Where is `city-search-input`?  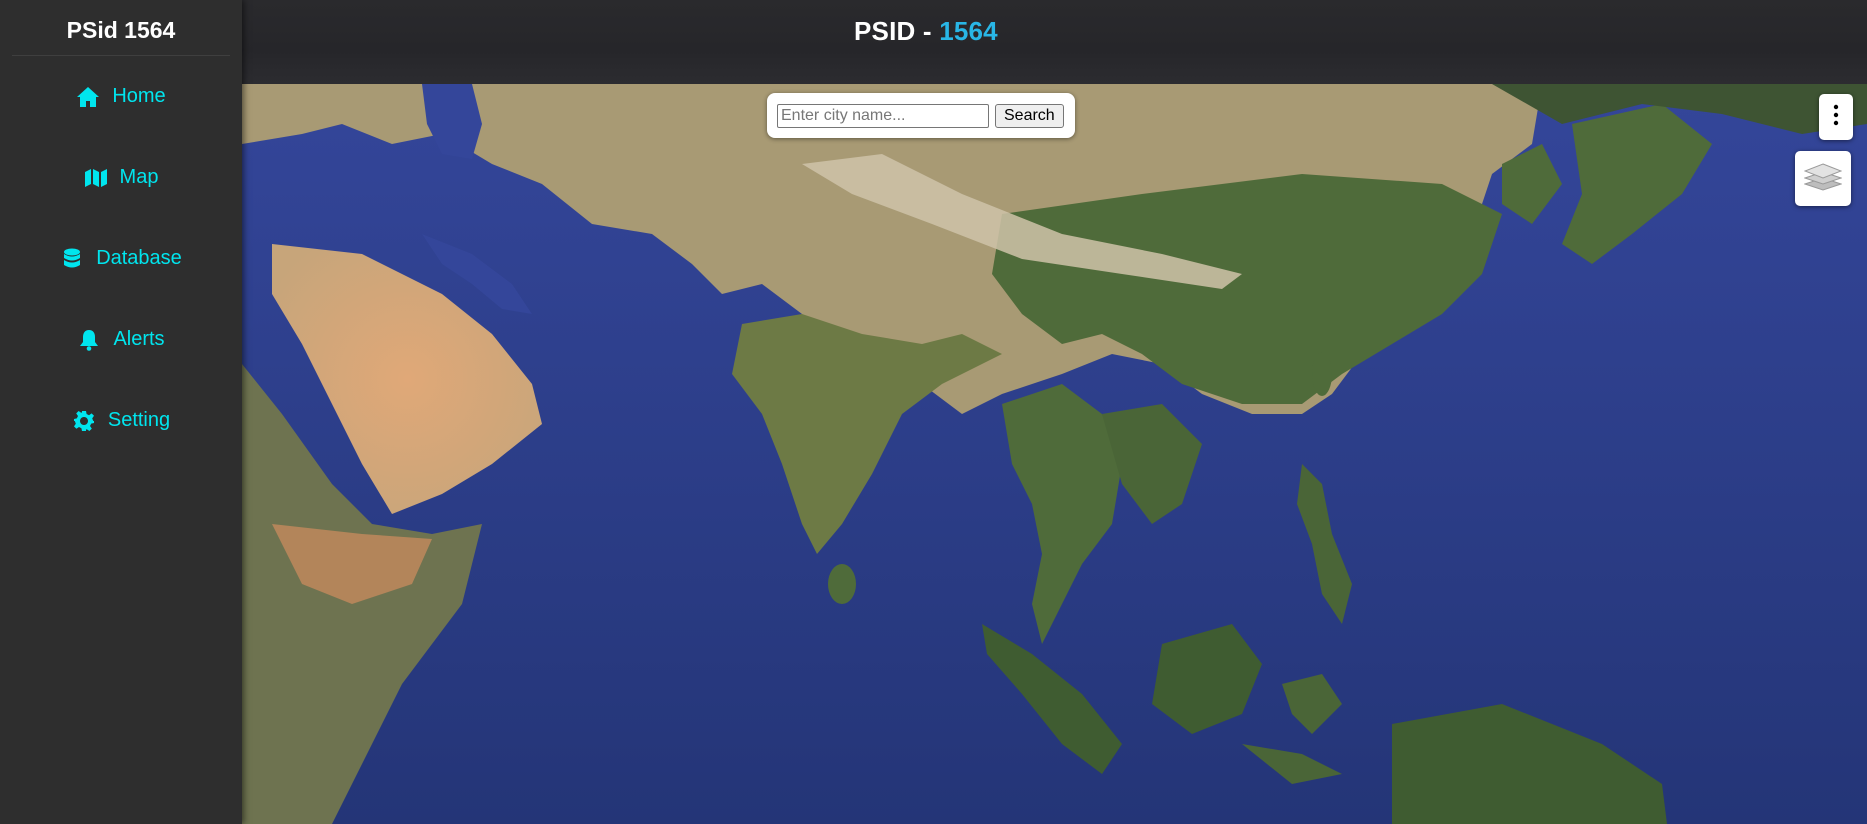
city-search-input is located at coordinates (883, 115).